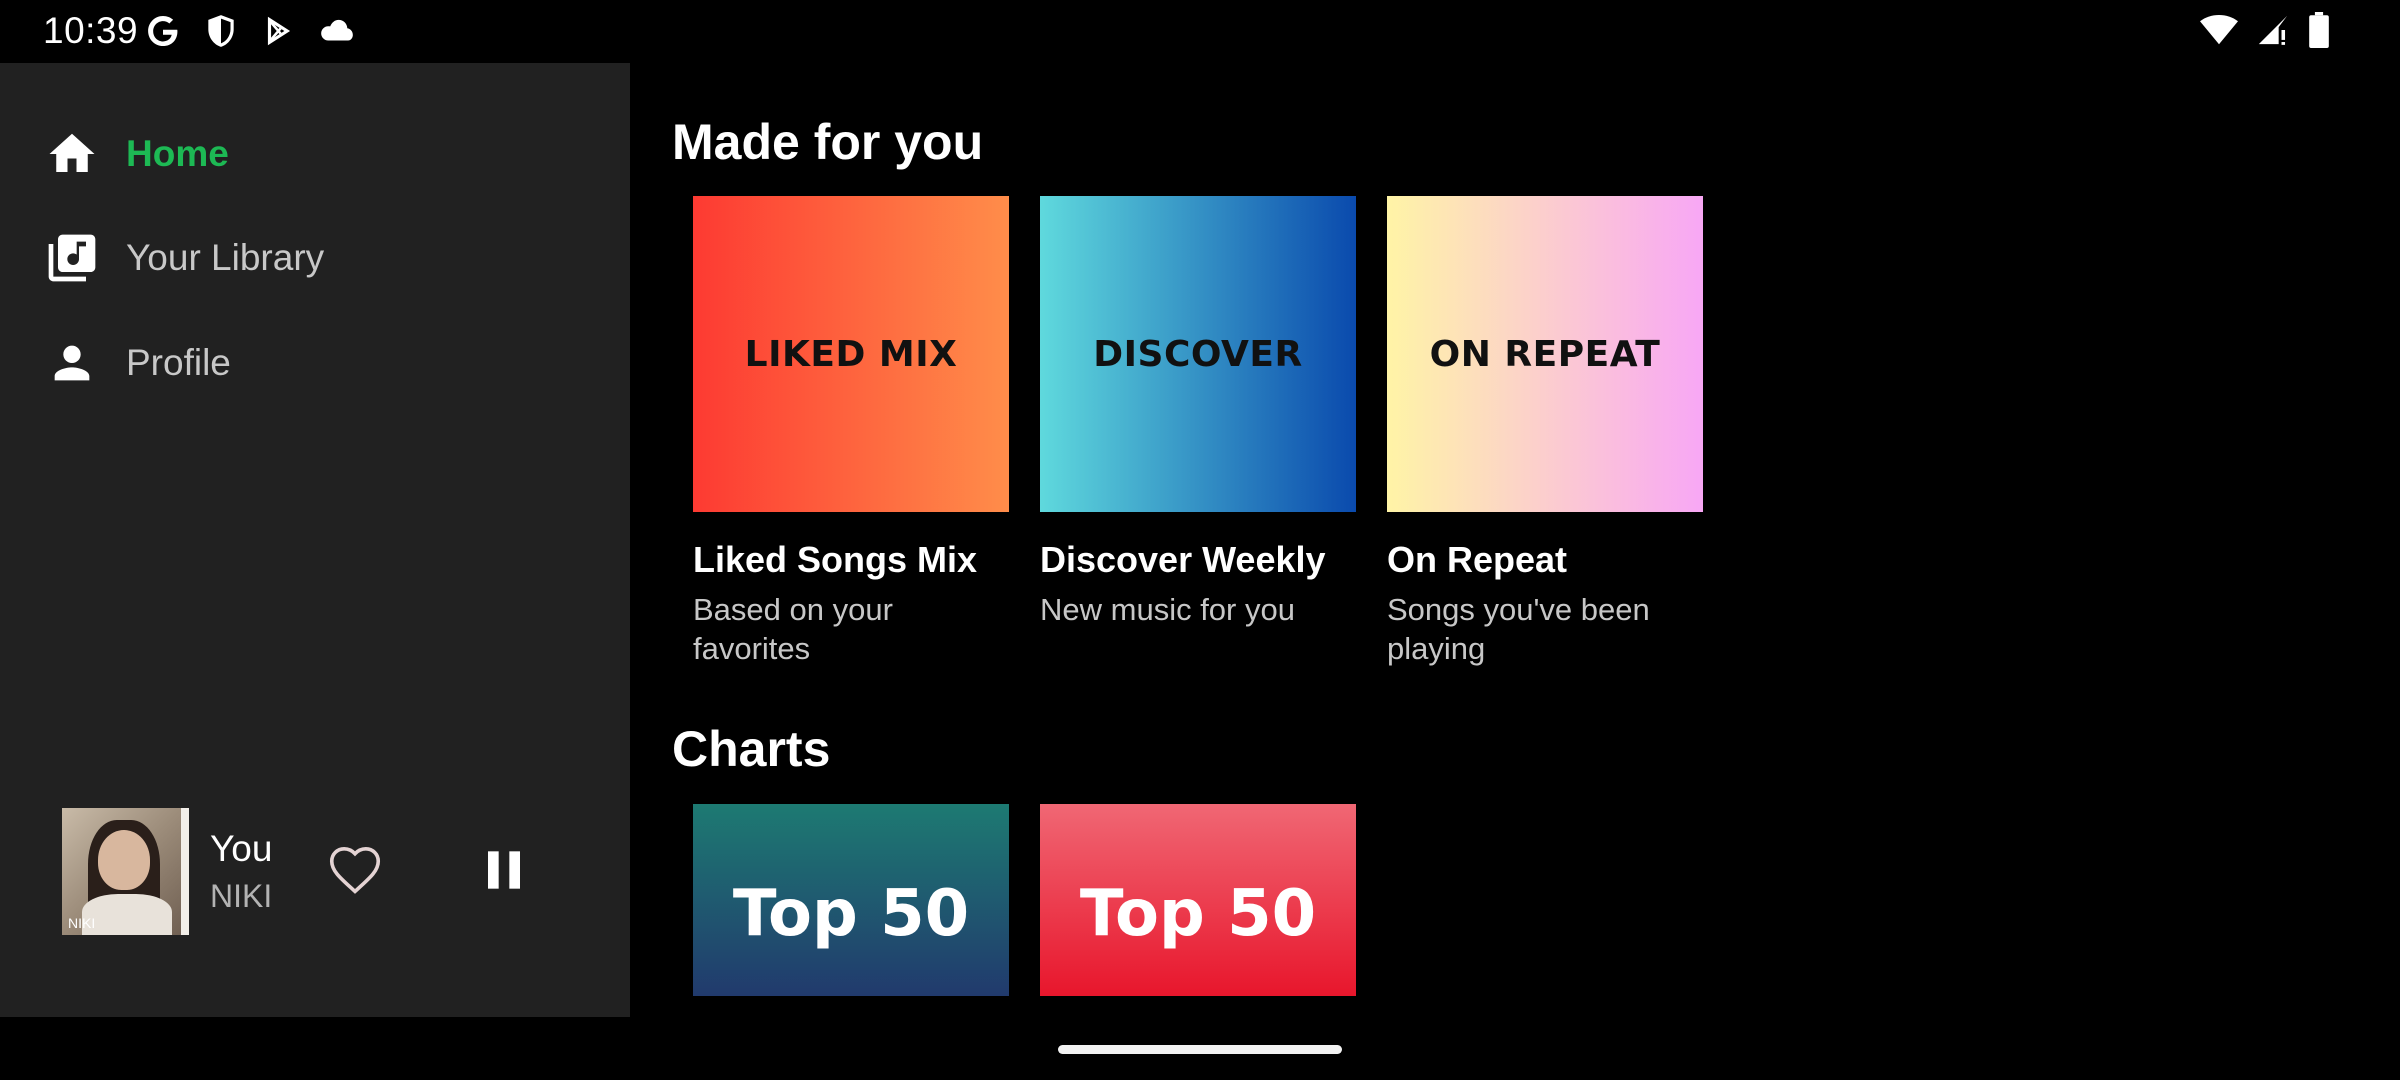  I want to click on album-art-figure-shirt, so click(127, 914).